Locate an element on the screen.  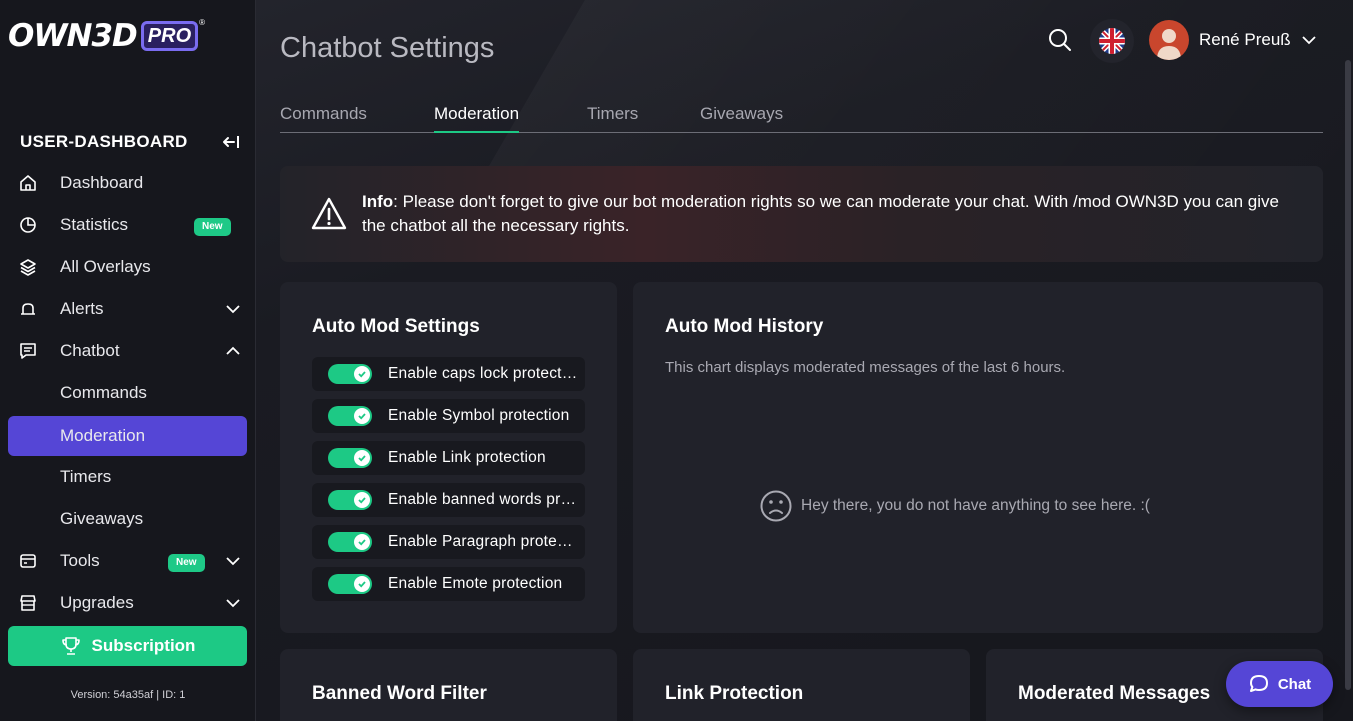
sidebar-item-all-overlays: All Overlays is located at coordinates (127, 267).